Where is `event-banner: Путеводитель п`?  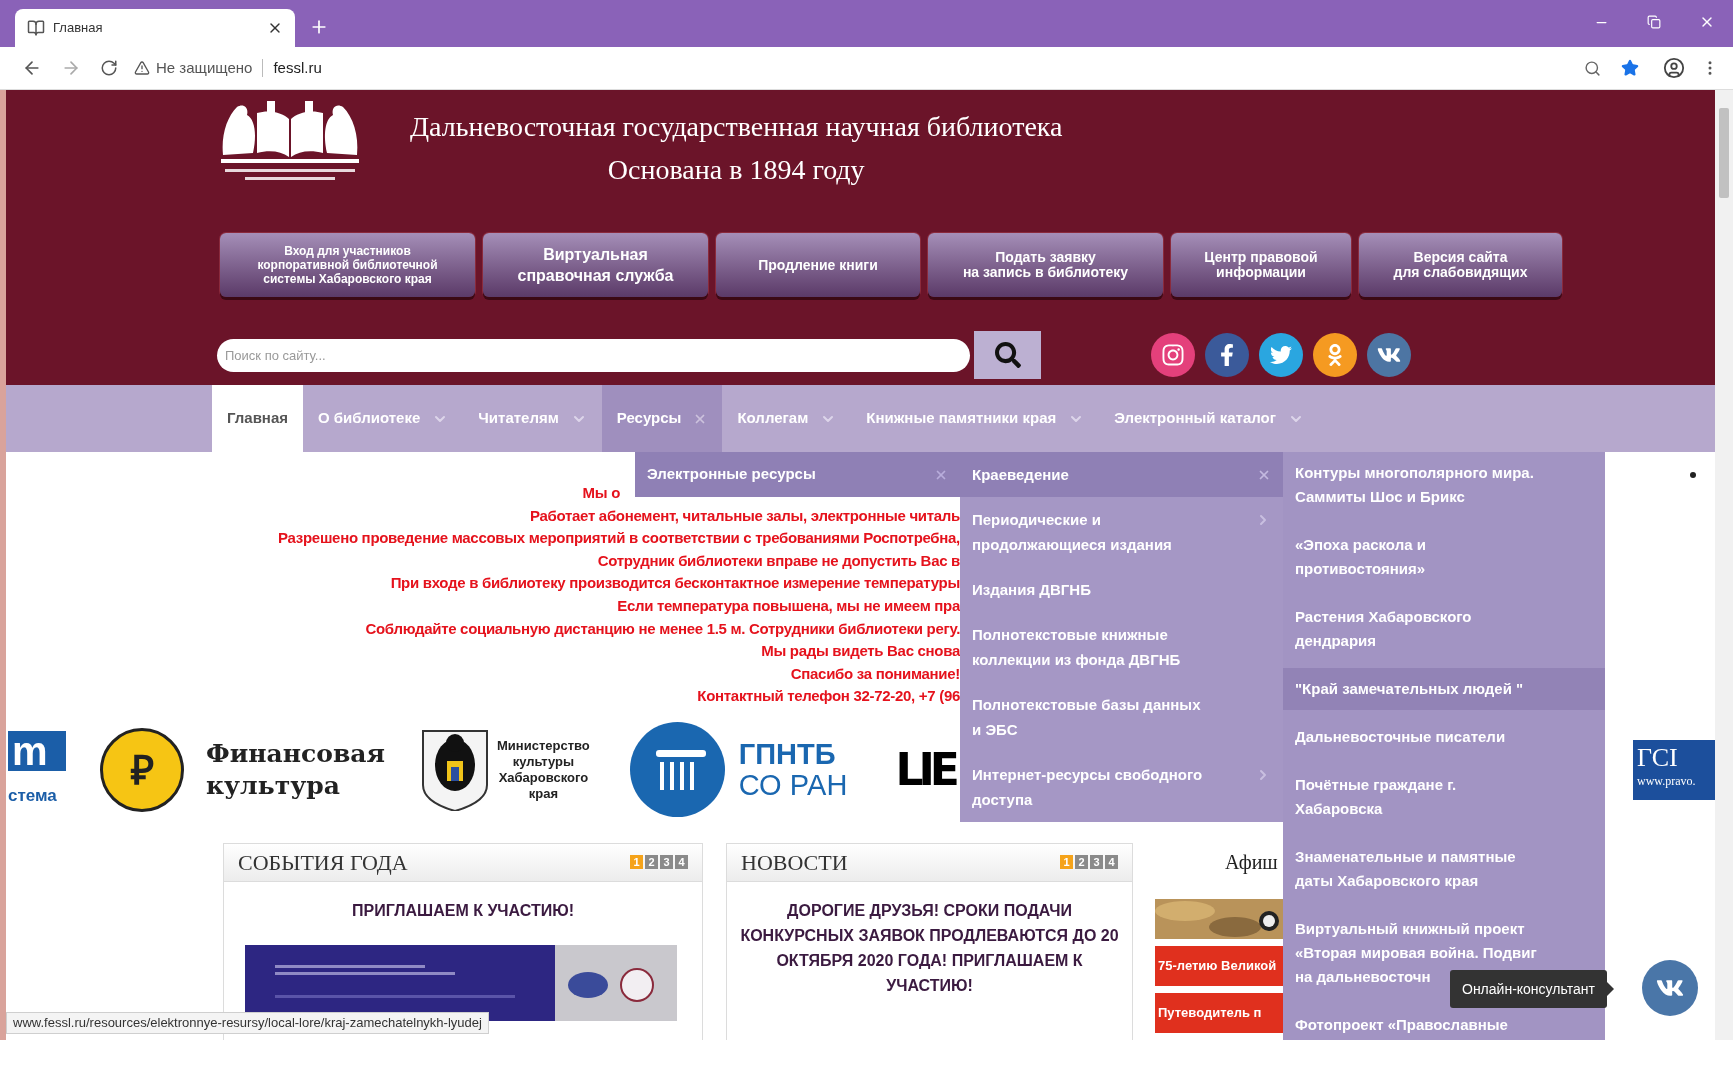 event-banner: Путеводитель п is located at coordinates (1219, 1012).